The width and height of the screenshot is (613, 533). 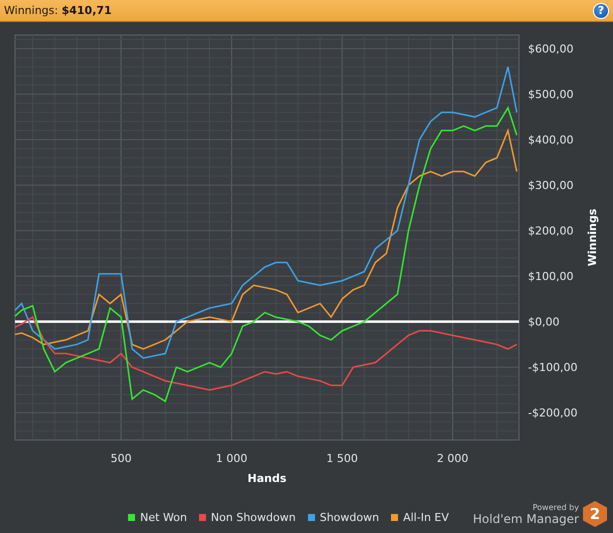 I want to click on legend-label: Showdown, so click(x=350, y=517).